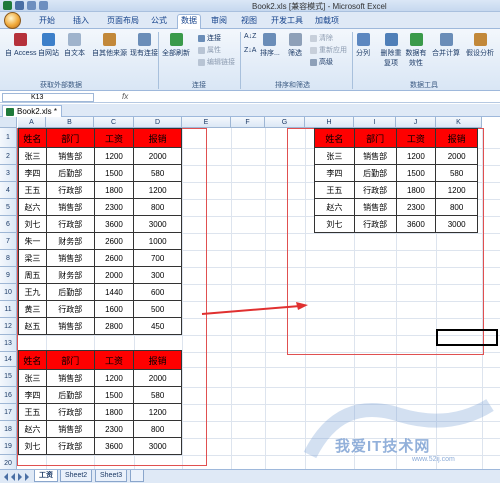  I want to click on tab-page-layout: 页面布局, so click(123, 22).